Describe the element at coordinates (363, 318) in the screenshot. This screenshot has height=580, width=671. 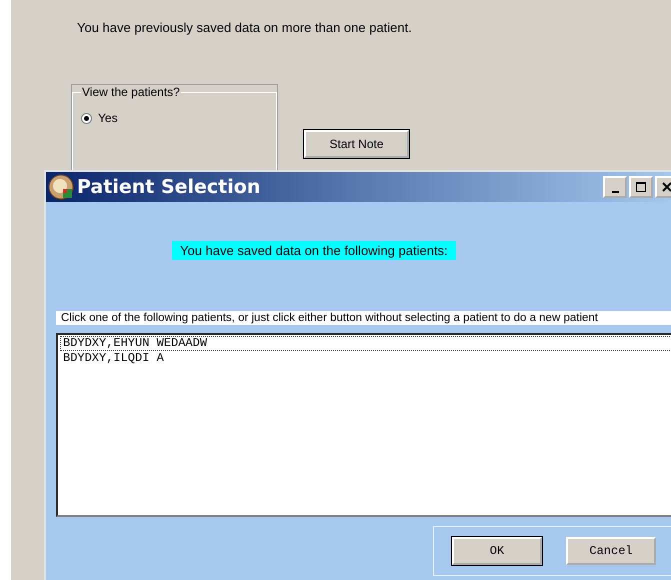
I see `instruction-text: Click one of the following patients, or just click either button without selecting a patient to do a new patient` at that location.